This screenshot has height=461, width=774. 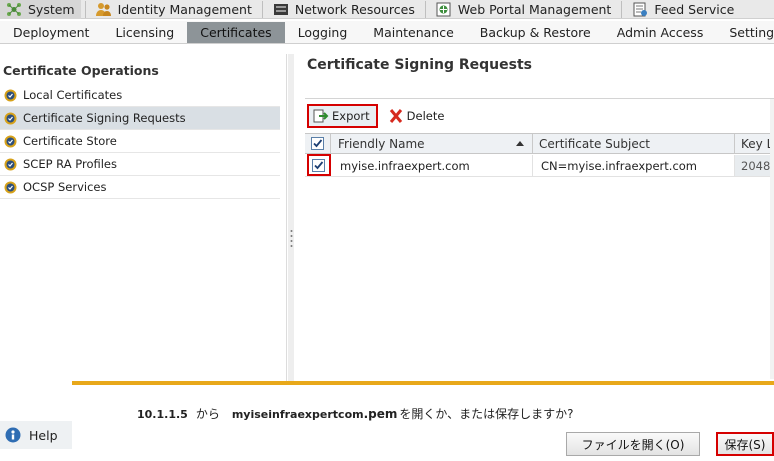 What do you see at coordinates (291, 240) in the screenshot?
I see `splitter-grip-icon` at bounding box center [291, 240].